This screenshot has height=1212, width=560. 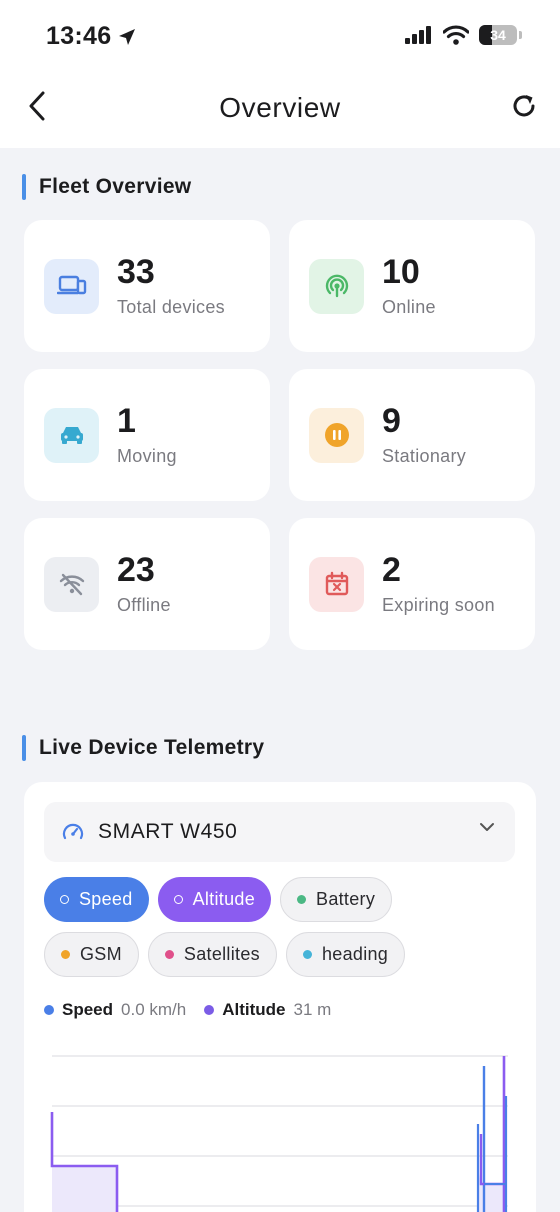 What do you see at coordinates (71, 286) in the screenshot?
I see `devices-icon` at bounding box center [71, 286].